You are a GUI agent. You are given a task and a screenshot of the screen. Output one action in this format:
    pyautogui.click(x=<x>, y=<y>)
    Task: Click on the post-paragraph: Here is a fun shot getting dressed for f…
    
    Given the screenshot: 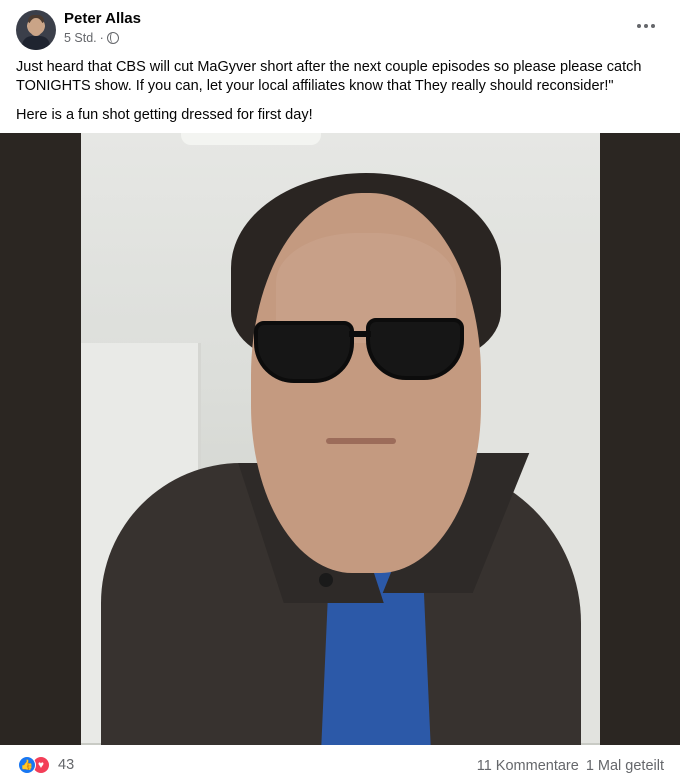 What is the action you would take?
    pyautogui.click(x=164, y=115)
    